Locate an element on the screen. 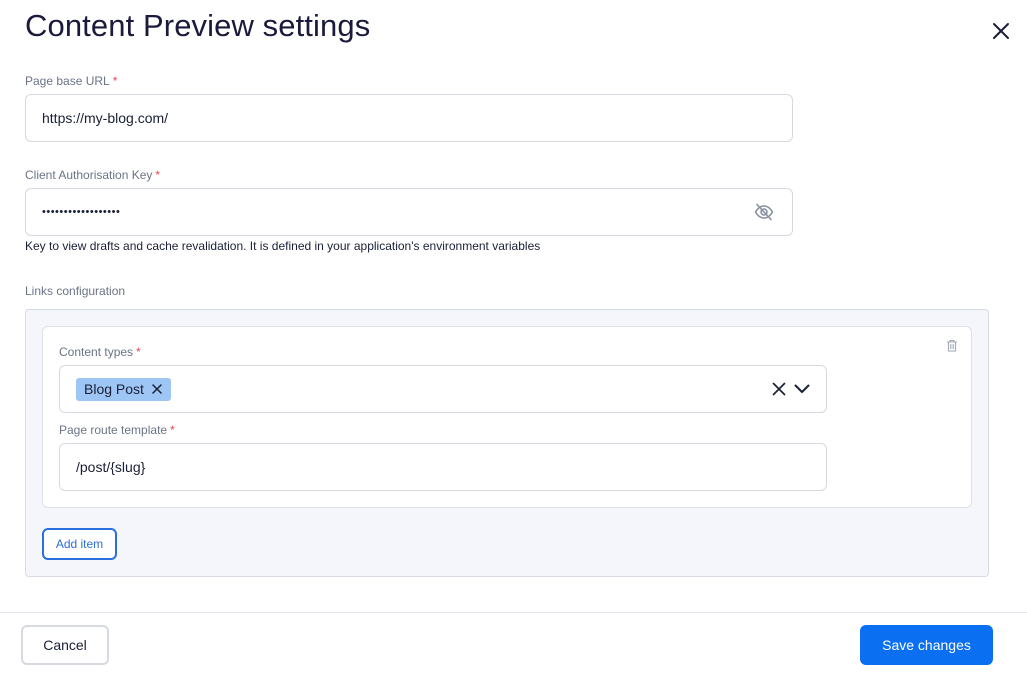 The image size is (1027, 673). base-url-input is located at coordinates (417, 118).